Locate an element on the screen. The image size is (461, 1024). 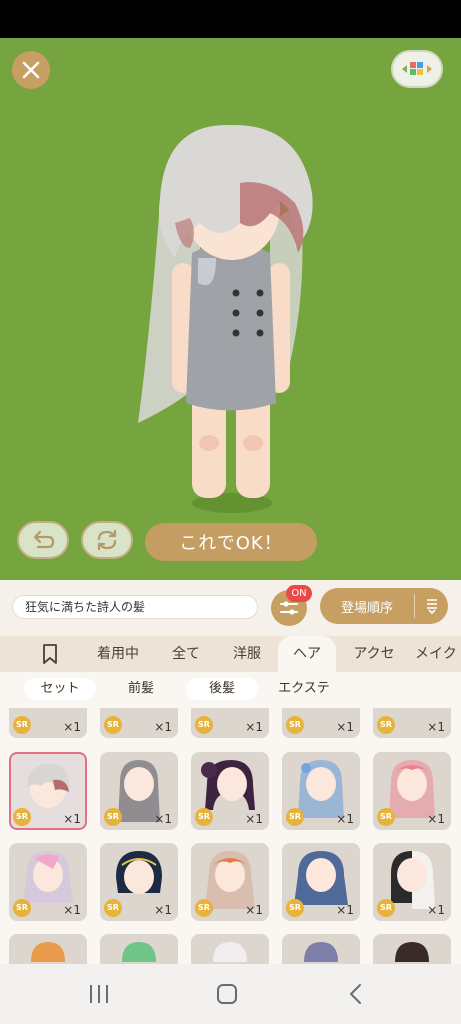
reset-button is located at coordinates (107, 540).